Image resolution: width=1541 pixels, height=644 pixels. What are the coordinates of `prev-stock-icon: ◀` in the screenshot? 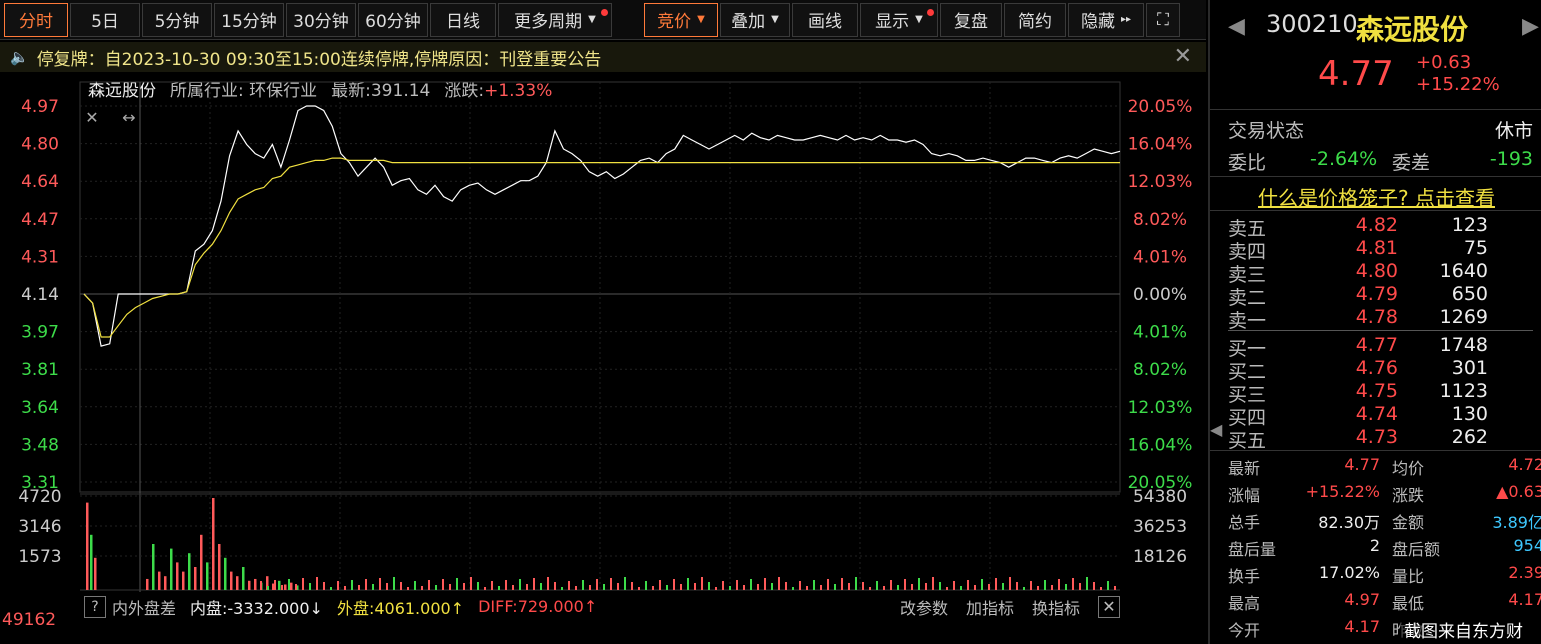 It's located at (1236, 26).